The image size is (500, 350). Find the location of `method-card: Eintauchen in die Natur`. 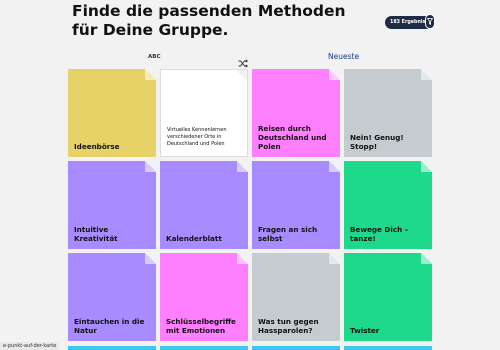

method-card: Eintauchen in die Natur is located at coordinates (112, 297).